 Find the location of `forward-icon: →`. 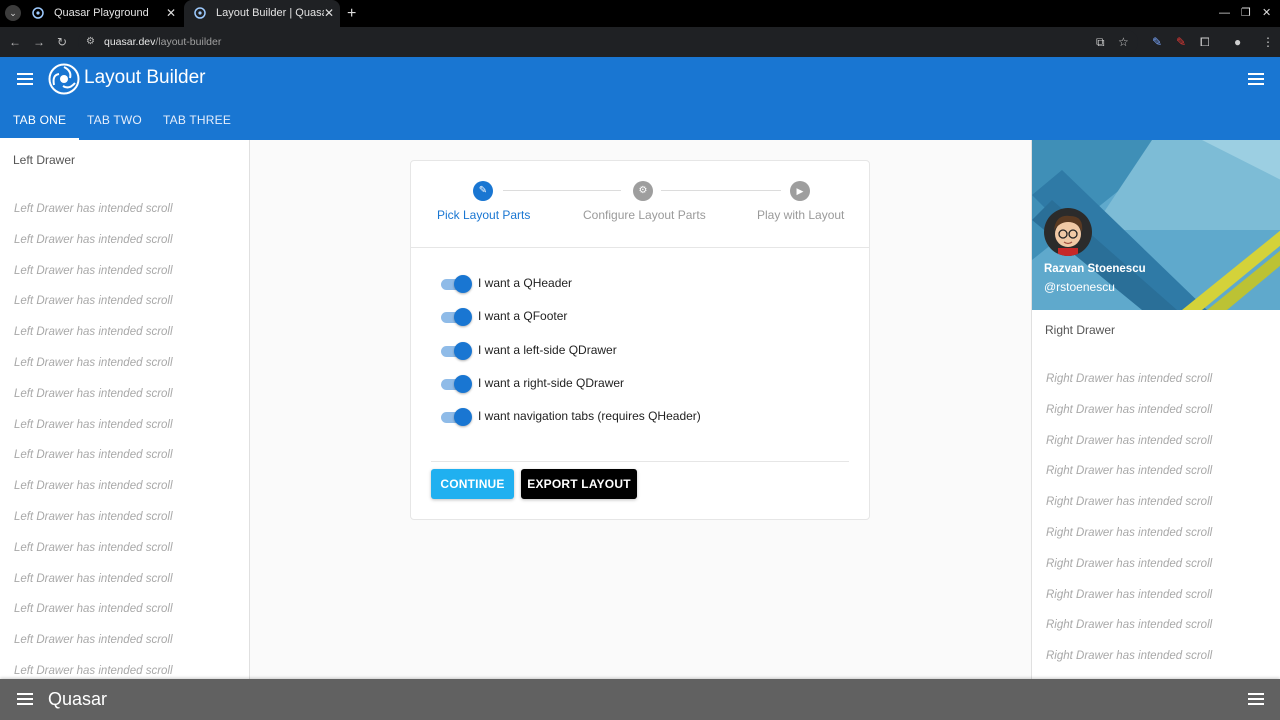

forward-icon: → is located at coordinates (39, 42).